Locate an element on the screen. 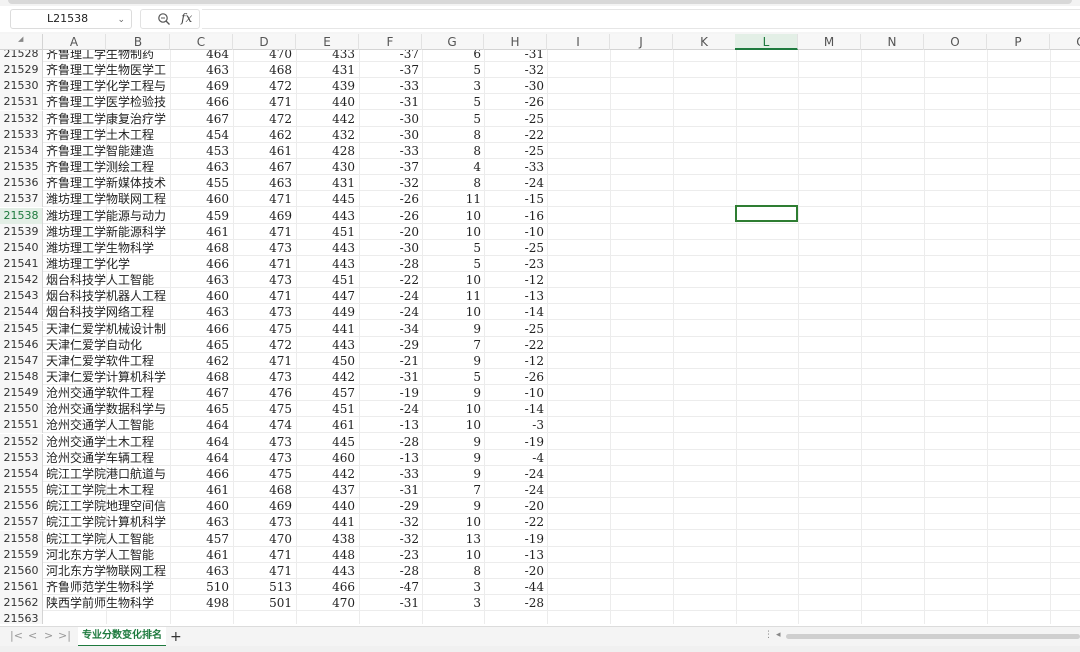  cell-col-f: -13 is located at coordinates (391, 425).